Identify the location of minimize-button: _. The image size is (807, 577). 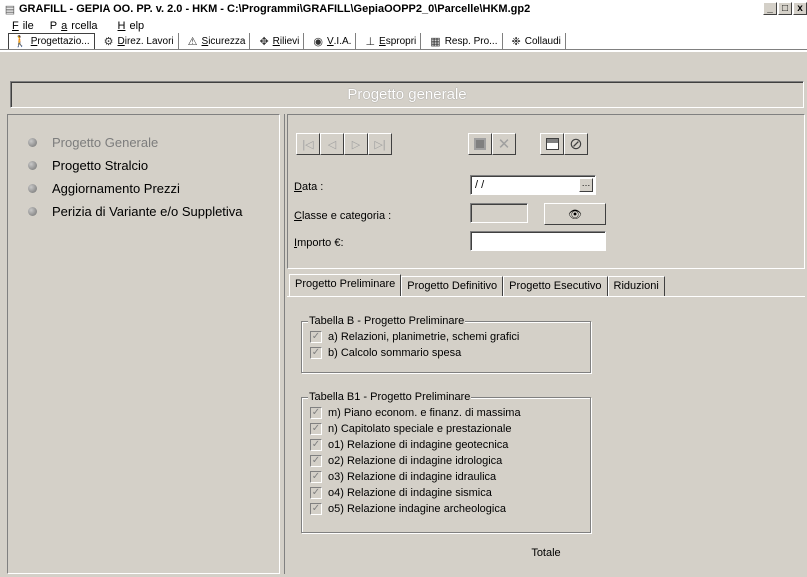
(770, 8).